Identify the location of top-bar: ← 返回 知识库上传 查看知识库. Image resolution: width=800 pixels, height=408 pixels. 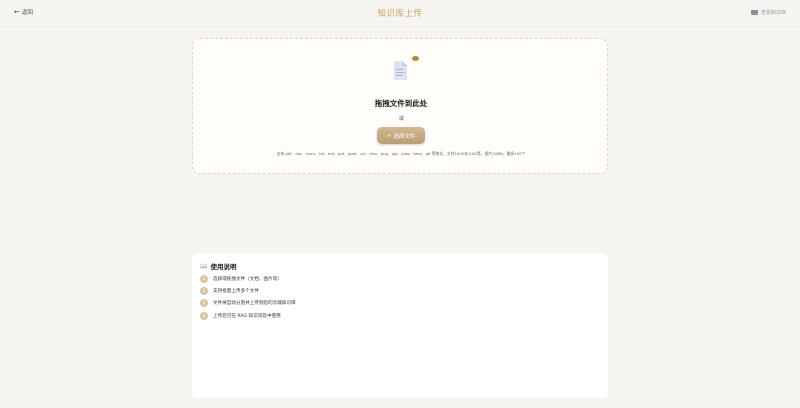
(400, 13).